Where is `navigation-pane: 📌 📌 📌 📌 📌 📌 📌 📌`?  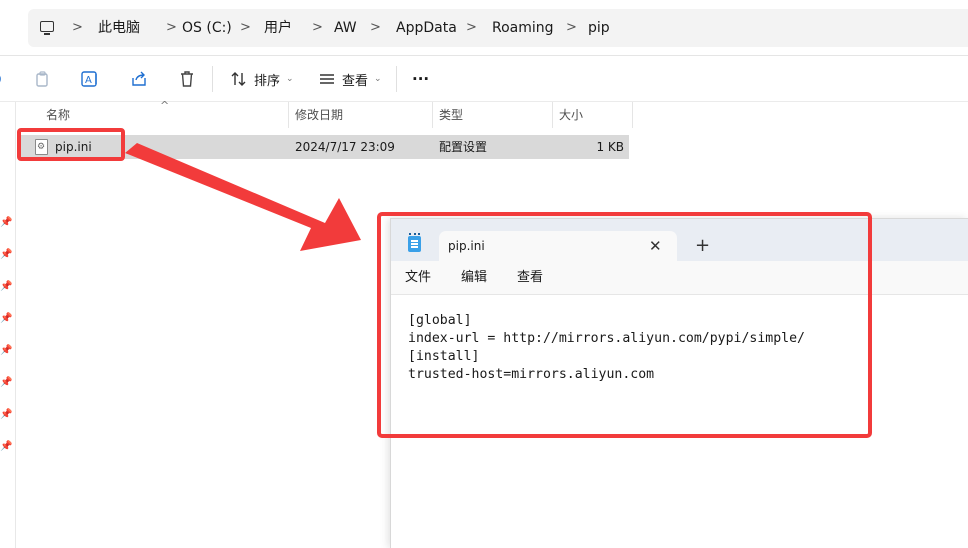 navigation-pane: 📌 📌 📌 📌 📌 📌 📌 📌 is located at coordinates (8, 325).